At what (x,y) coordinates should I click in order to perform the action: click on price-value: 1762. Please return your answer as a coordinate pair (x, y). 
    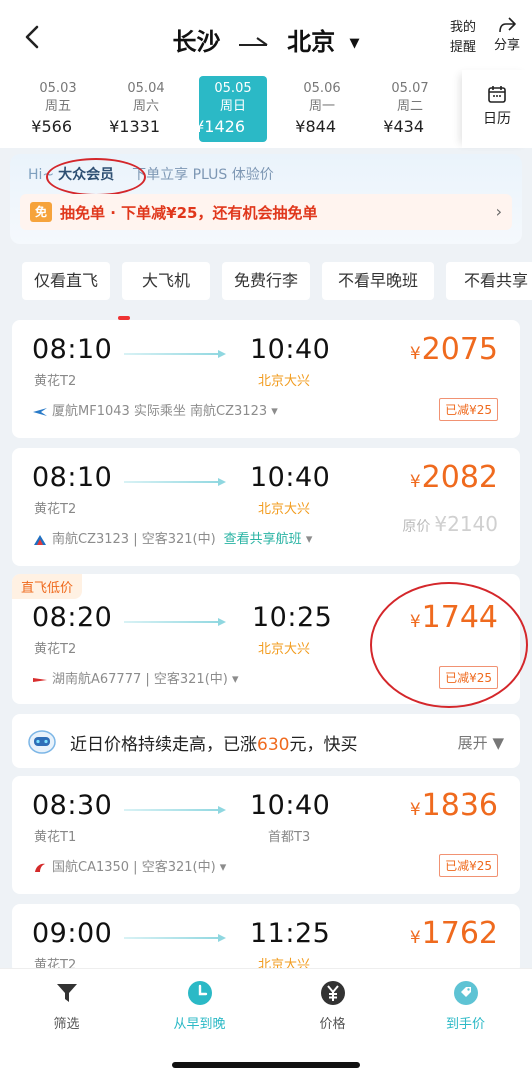
    Looking at the image, I should click on (459, 933).